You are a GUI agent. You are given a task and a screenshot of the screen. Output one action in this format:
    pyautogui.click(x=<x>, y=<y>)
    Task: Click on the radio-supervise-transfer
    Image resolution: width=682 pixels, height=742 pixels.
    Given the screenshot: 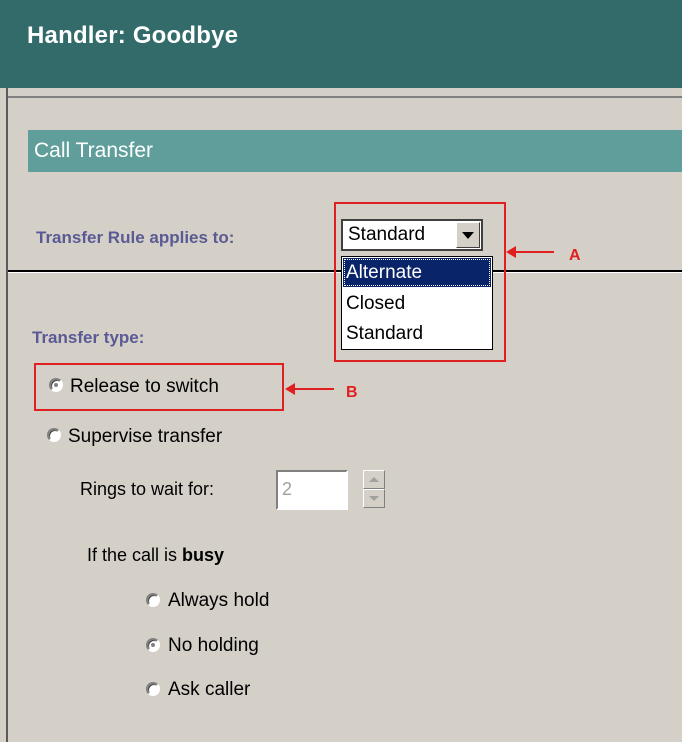 What is the action you would take?
    pyautogui.click(x=54, y=435)
    